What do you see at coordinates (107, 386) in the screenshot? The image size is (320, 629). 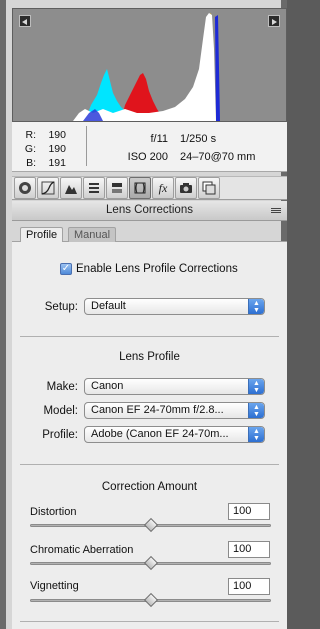 I see `make-value: Canon` at bounding box center [107, 386].